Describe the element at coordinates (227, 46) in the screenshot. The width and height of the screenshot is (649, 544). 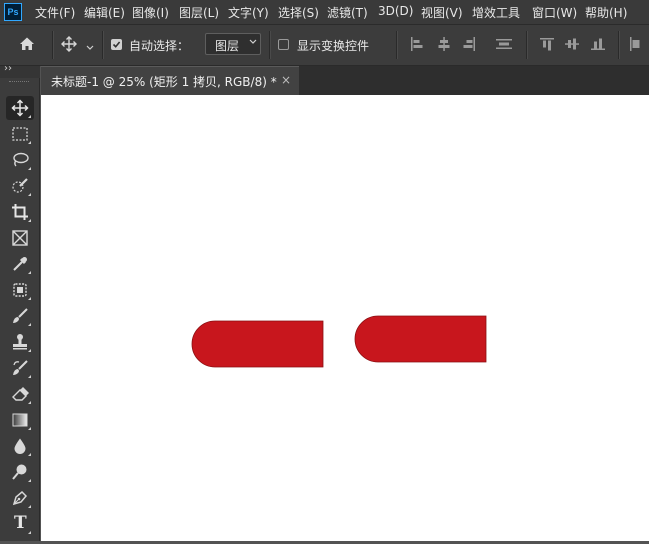
I see `auto-select-target-value: 图层` at that location.